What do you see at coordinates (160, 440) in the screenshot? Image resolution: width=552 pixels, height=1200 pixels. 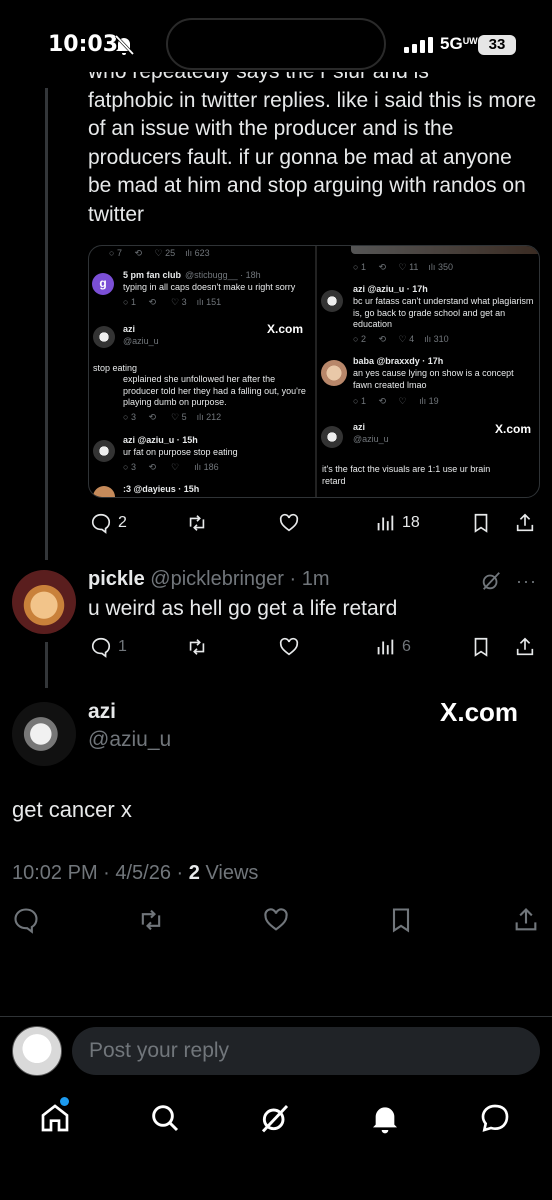 I see `azi2-header: azi @aziu_u · 15h` at bounding box center [160, 440].